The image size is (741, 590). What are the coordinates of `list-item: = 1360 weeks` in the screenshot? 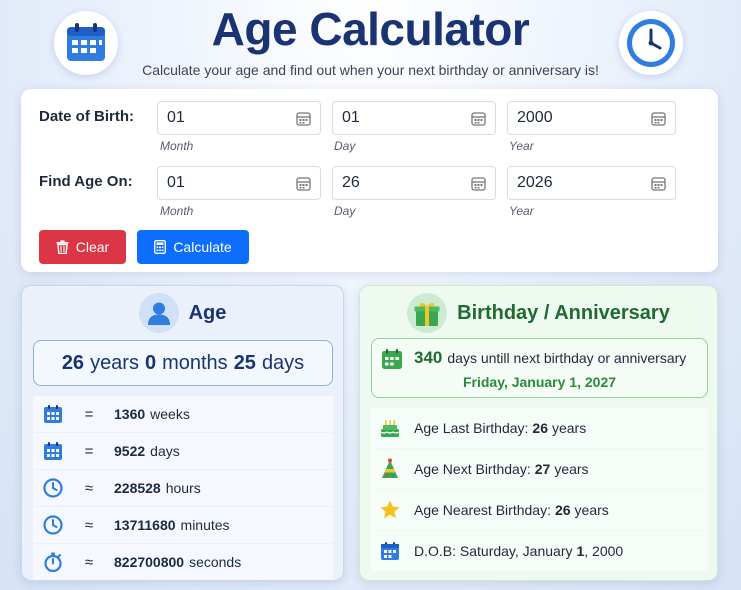 It's located at (183, 414).